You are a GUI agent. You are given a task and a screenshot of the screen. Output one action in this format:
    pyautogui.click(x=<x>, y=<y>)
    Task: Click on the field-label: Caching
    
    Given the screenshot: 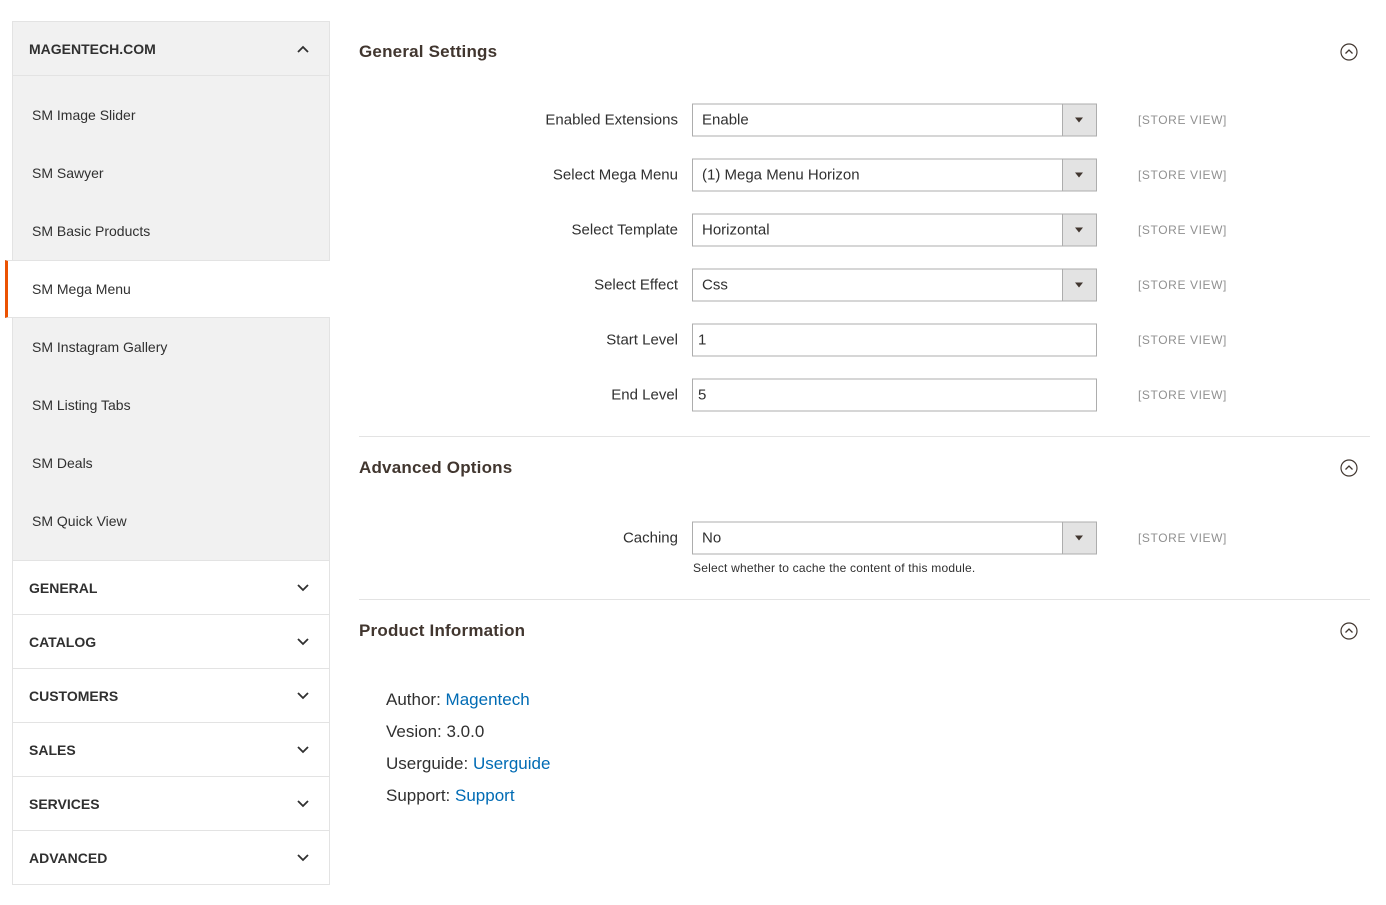 What is the action you would take?
    pyautogui.click(x=650, y=537)
    